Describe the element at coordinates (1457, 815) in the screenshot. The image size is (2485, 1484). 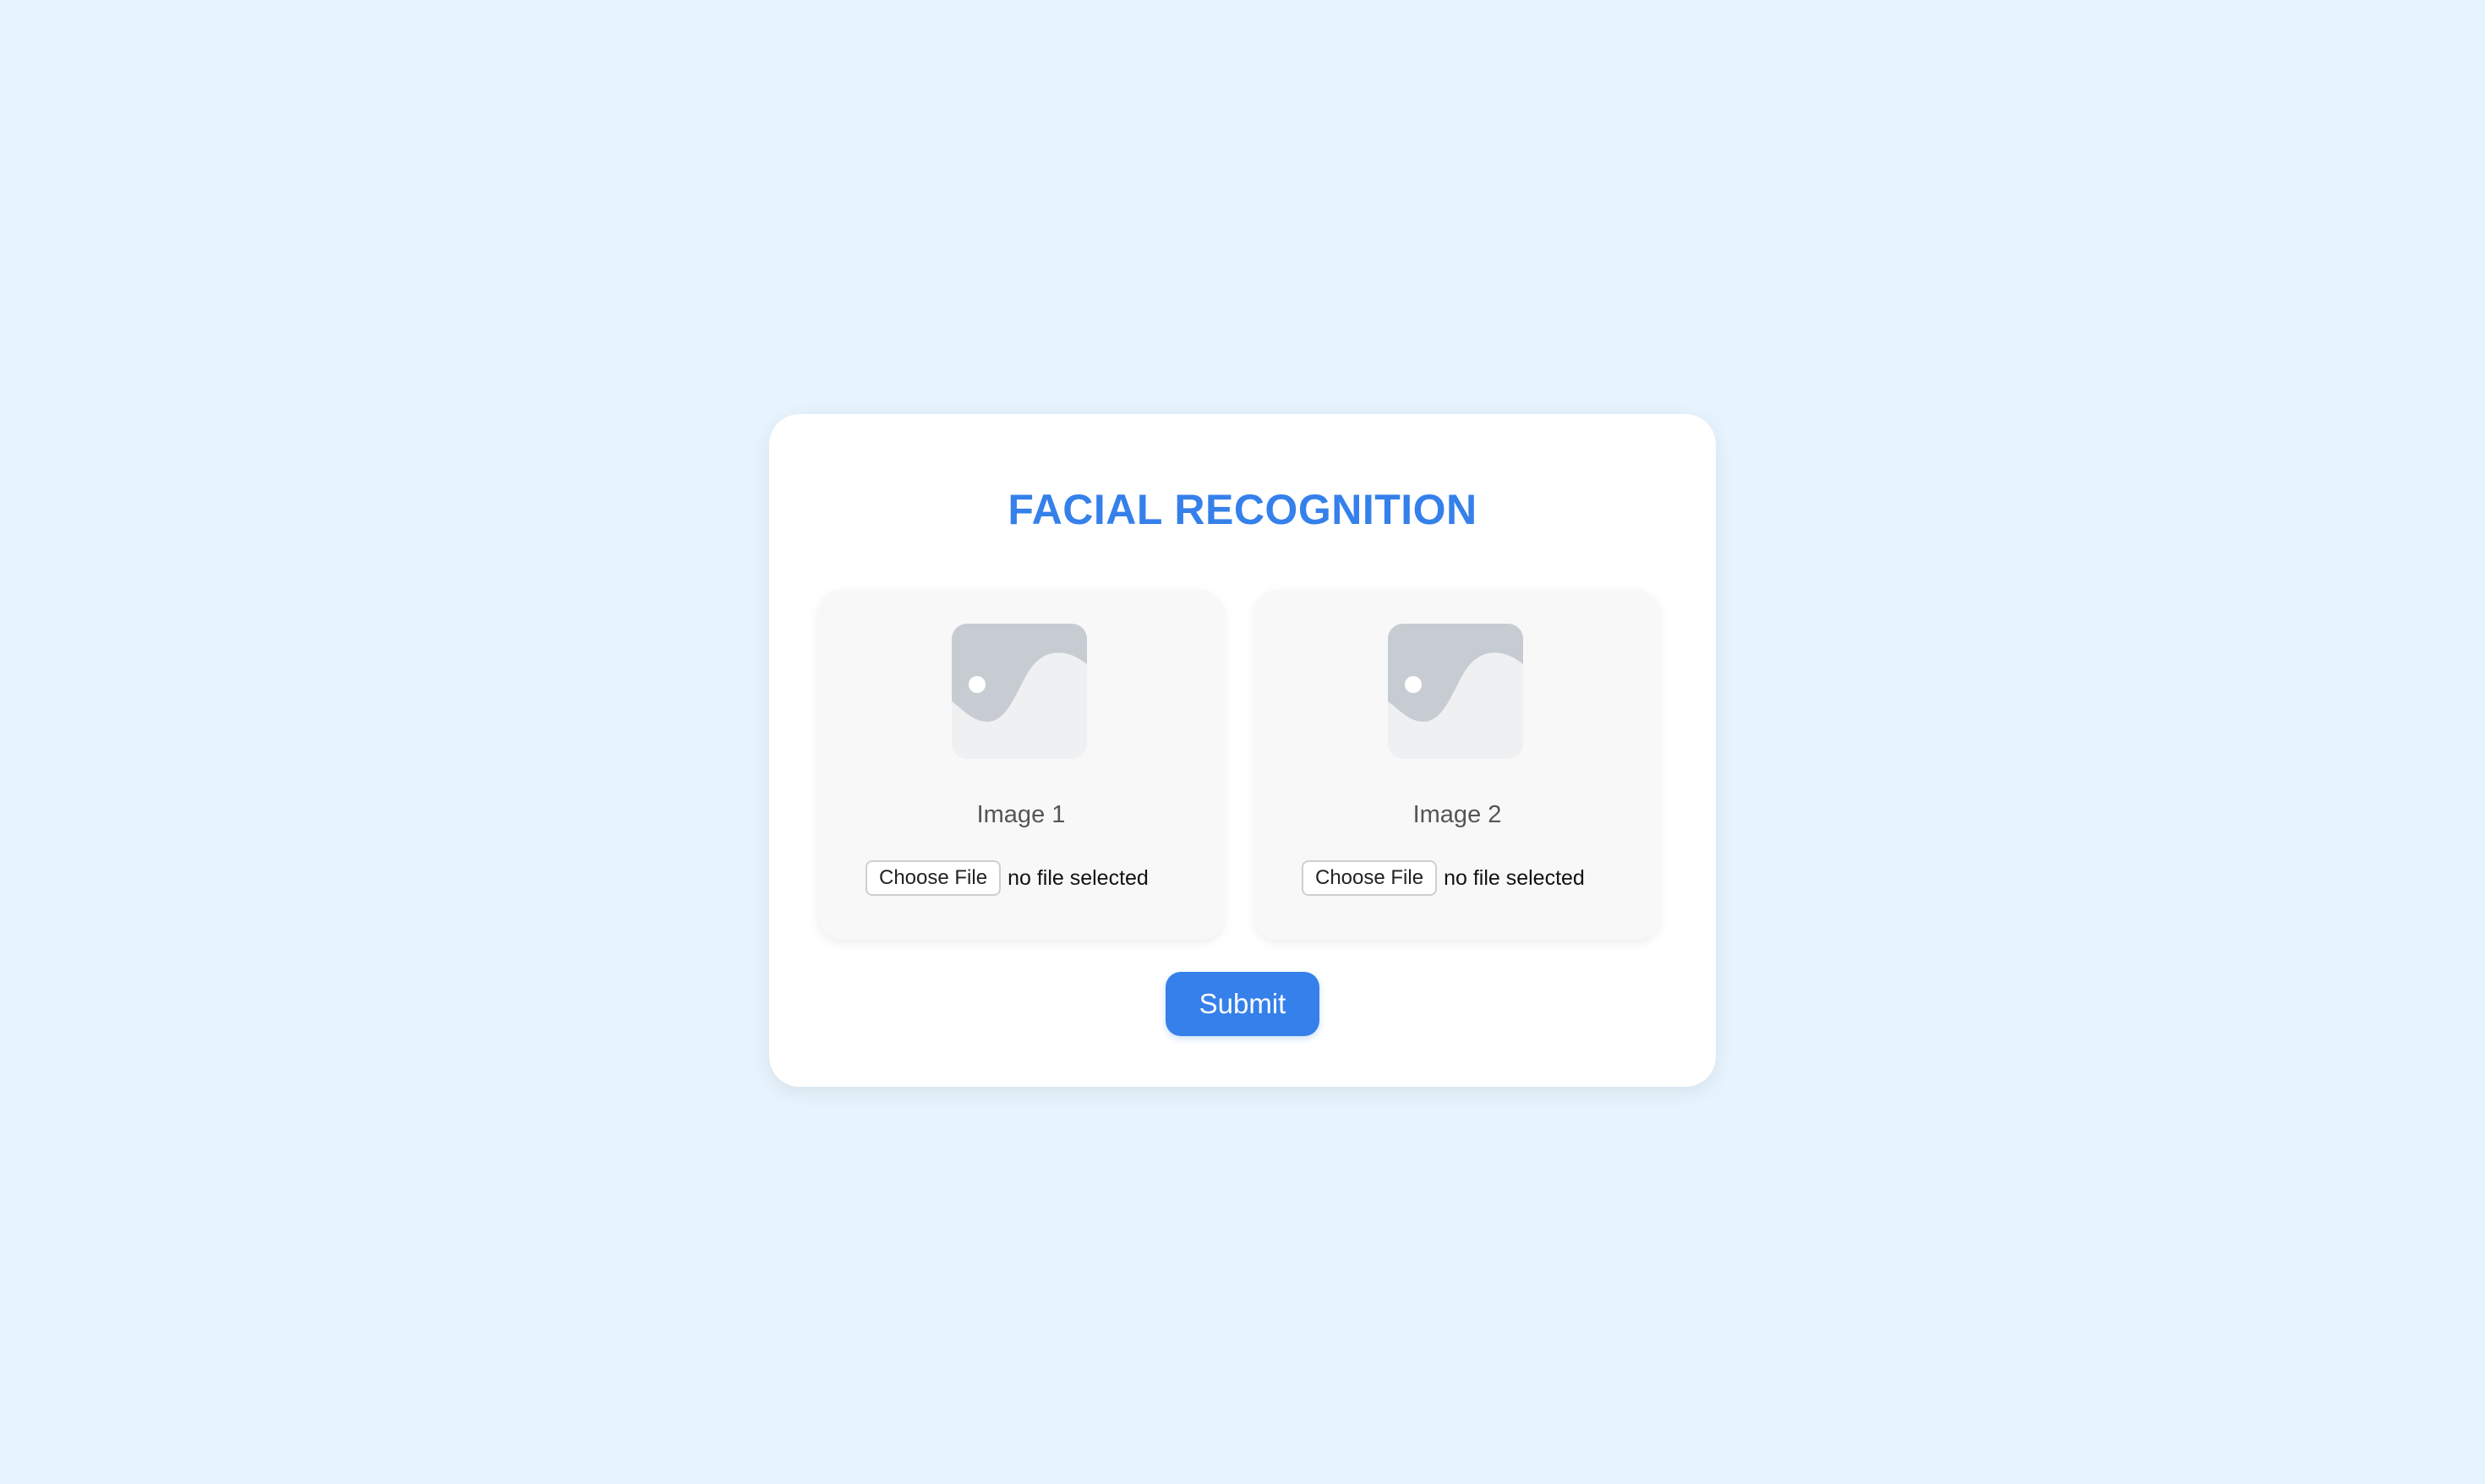
I see `image-2-label: Image 2` at that location.